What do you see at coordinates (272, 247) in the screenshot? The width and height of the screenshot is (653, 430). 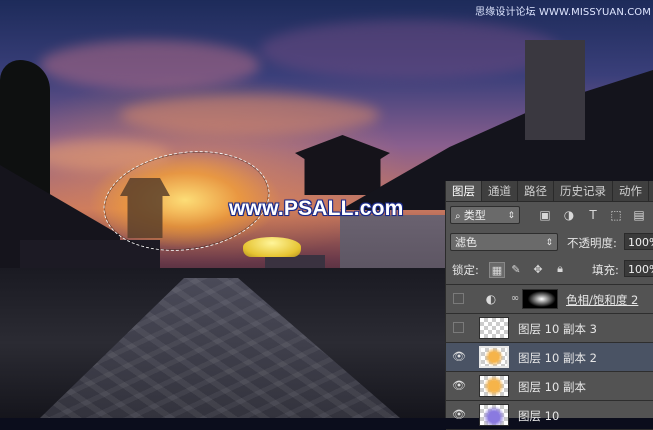 I see `yellow-umbrella` at bounding box center [272, 247].